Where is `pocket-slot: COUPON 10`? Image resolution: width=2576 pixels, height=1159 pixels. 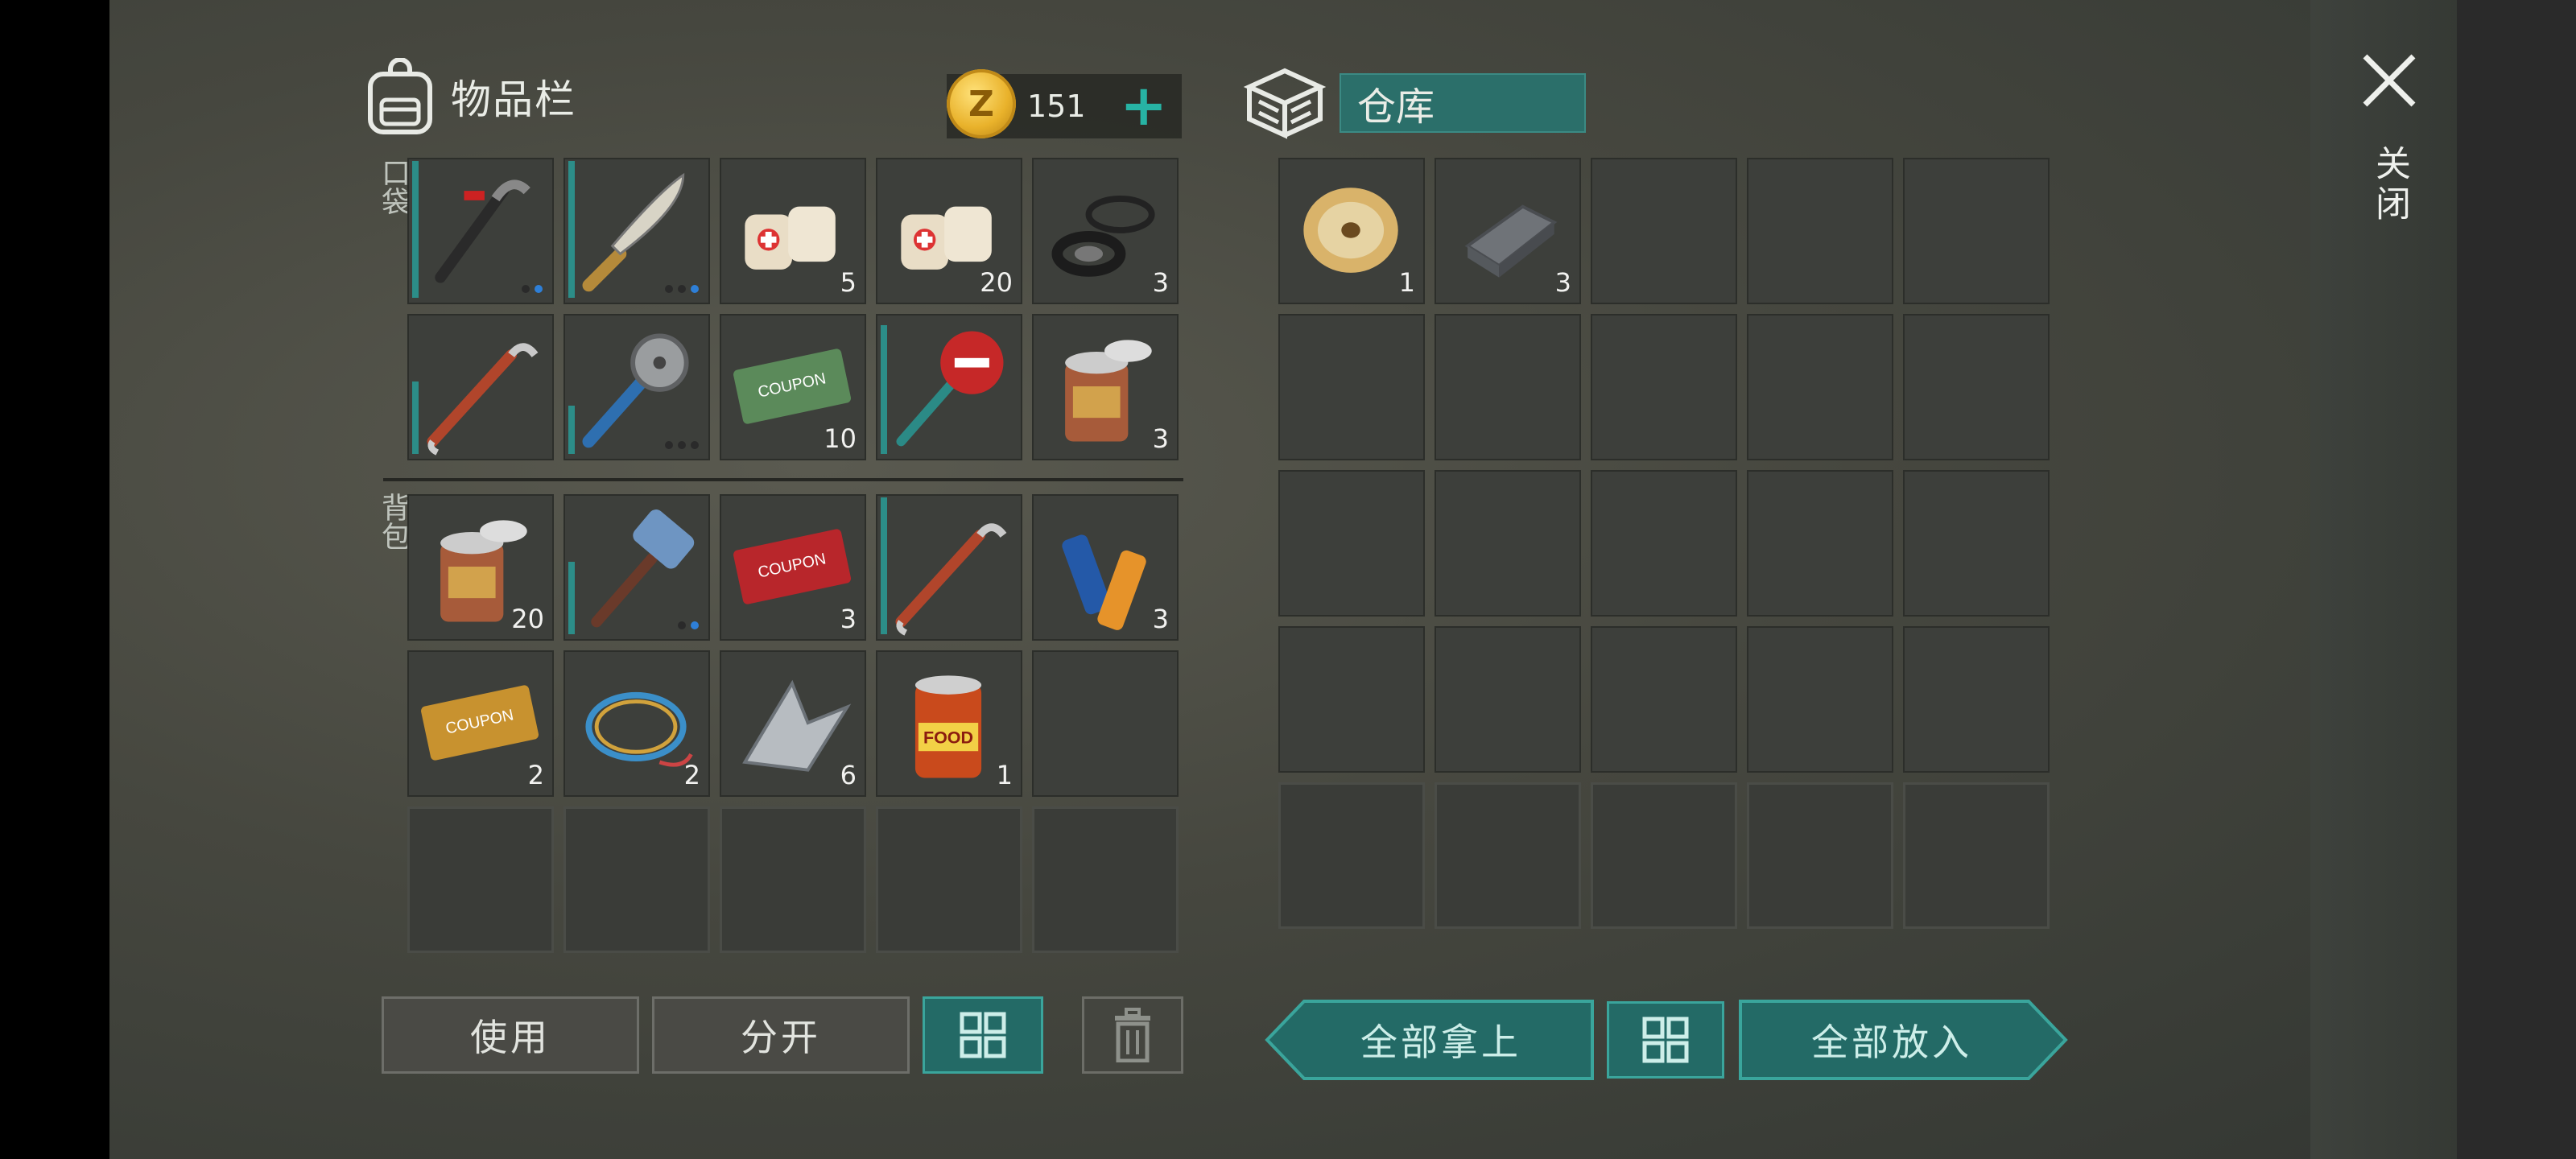 pocket-slot: COUPON 10 is located at coordinates (793, 387).